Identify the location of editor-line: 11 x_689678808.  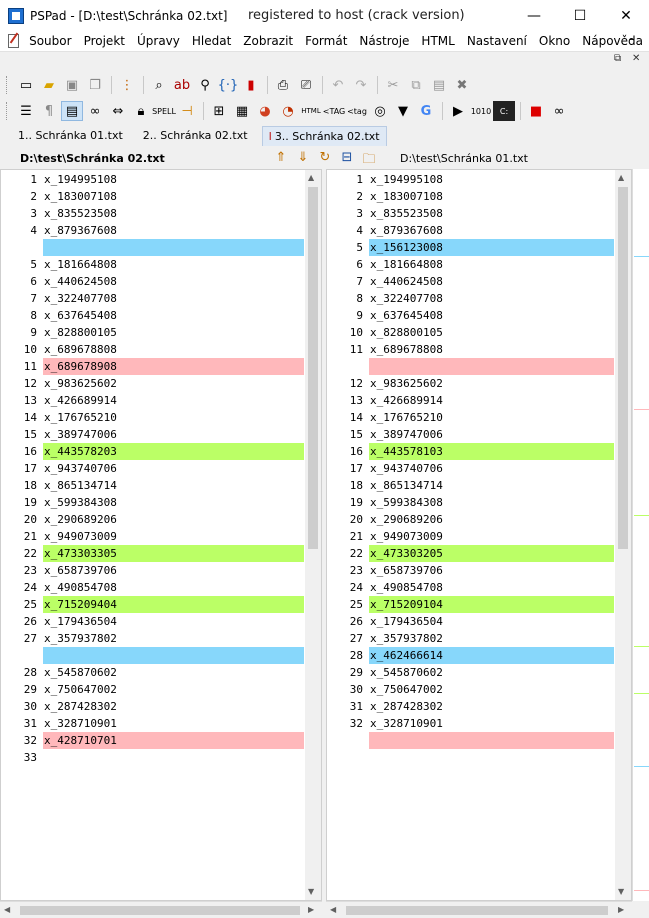
(479, 349).